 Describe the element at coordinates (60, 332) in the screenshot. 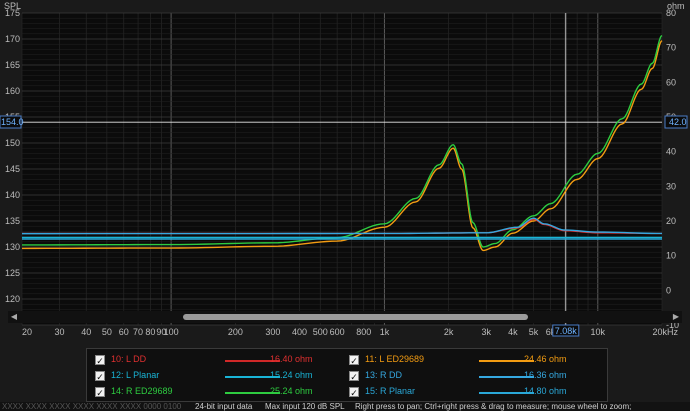

I see `x-tick-label: 30` at that location.